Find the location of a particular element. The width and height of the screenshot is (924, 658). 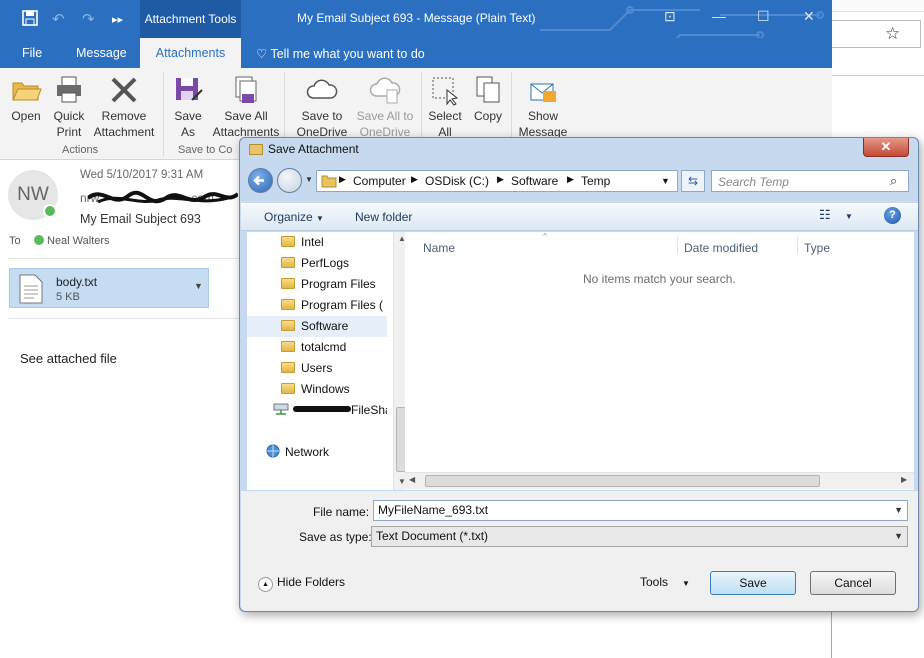

view-chevron-down-icon: ▼ is located at coordinates (849, 216).